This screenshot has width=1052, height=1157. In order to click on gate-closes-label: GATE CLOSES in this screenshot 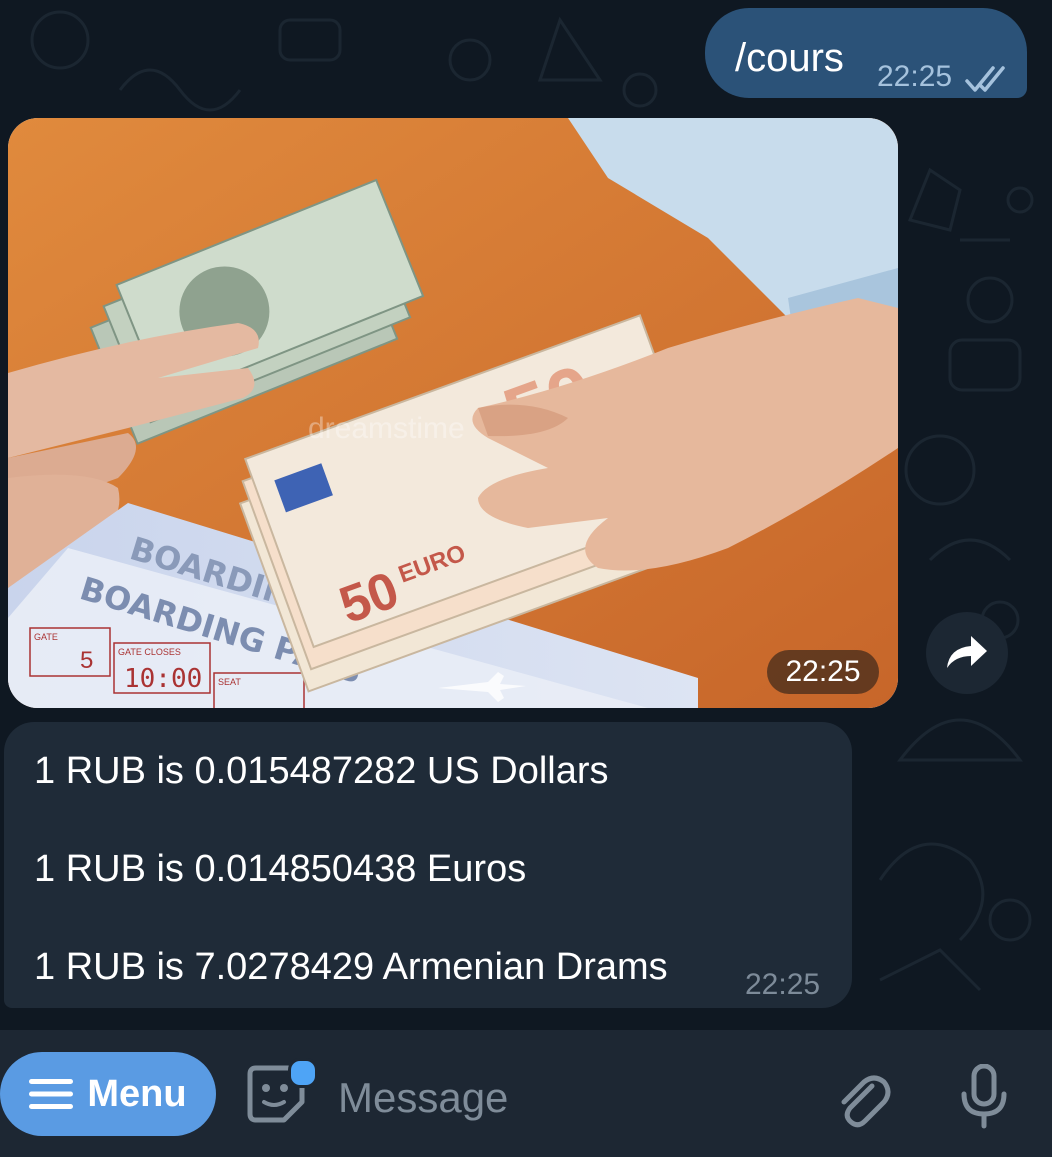, I will do `click(149, 652)`.